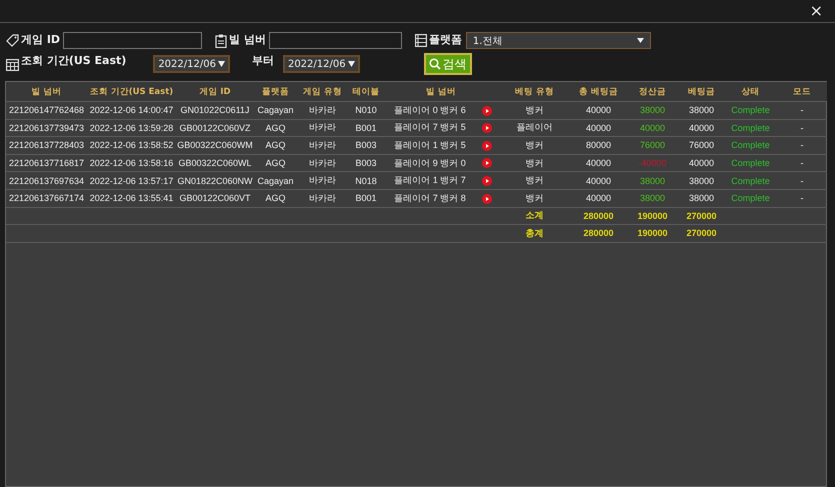  What do you see at coordinates (215, 198) in the screenshot?
I see `table-cell: GB00122C060VT` at bounding box center [215, 198].